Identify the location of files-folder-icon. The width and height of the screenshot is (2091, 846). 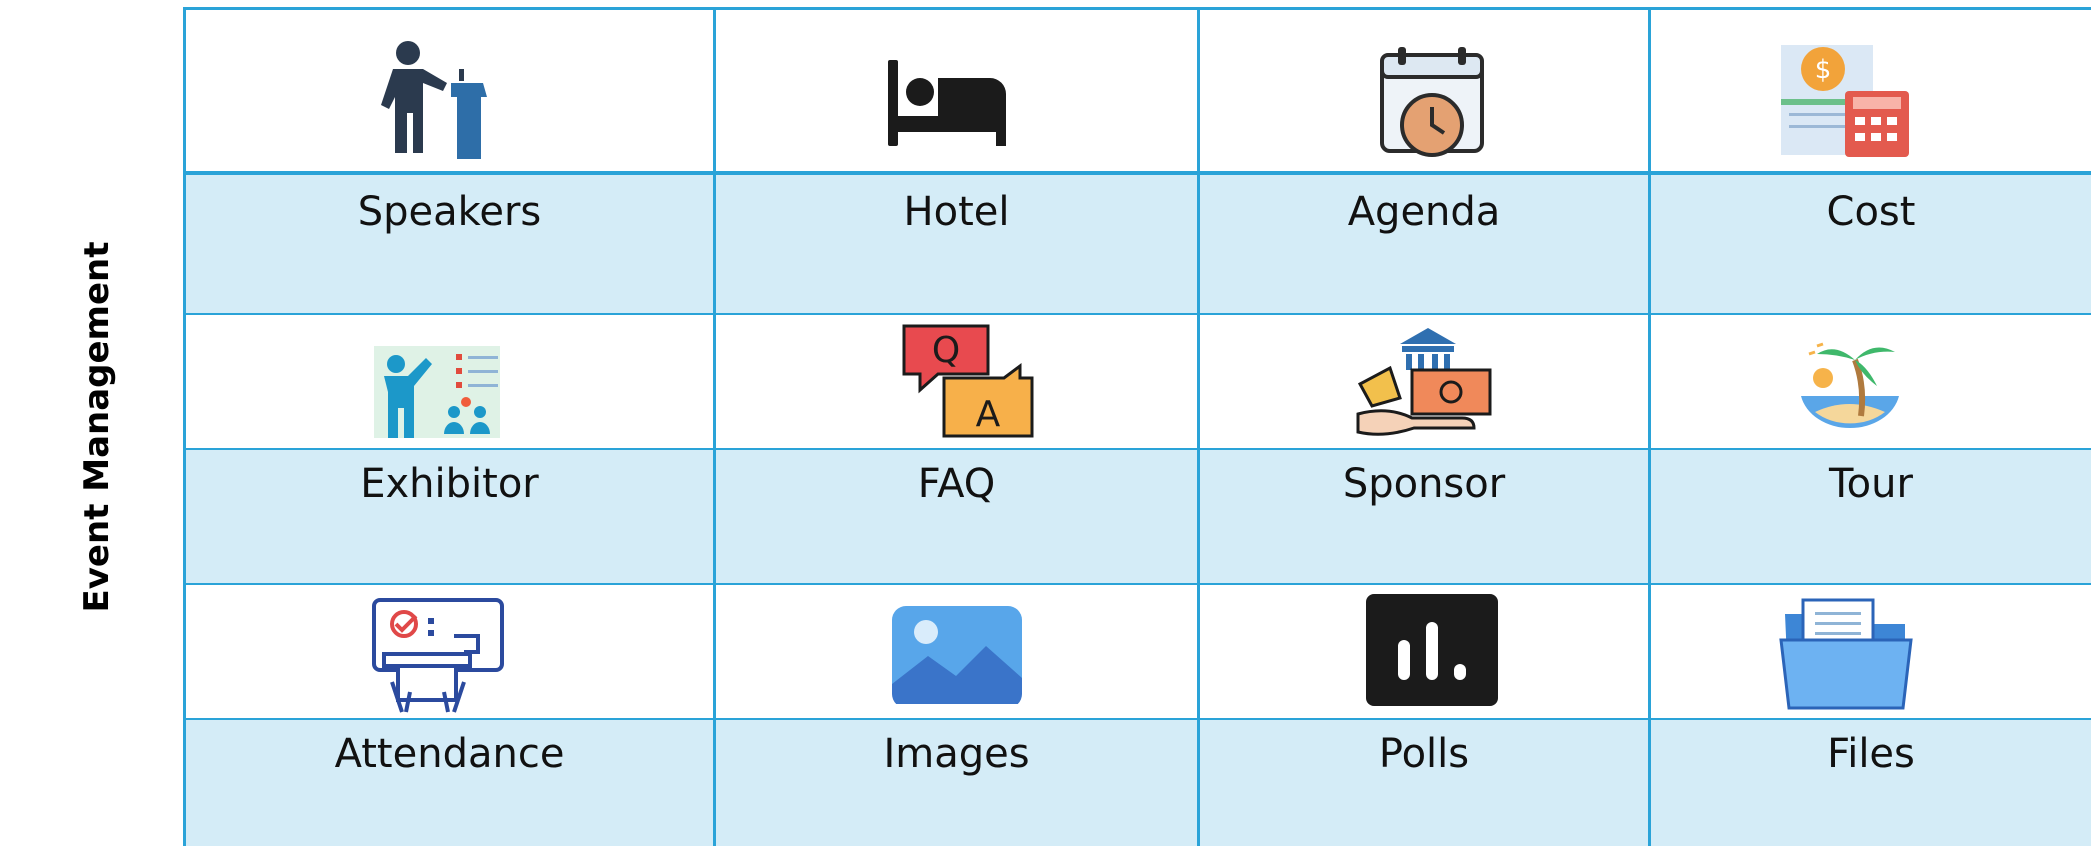
(1846, 654).